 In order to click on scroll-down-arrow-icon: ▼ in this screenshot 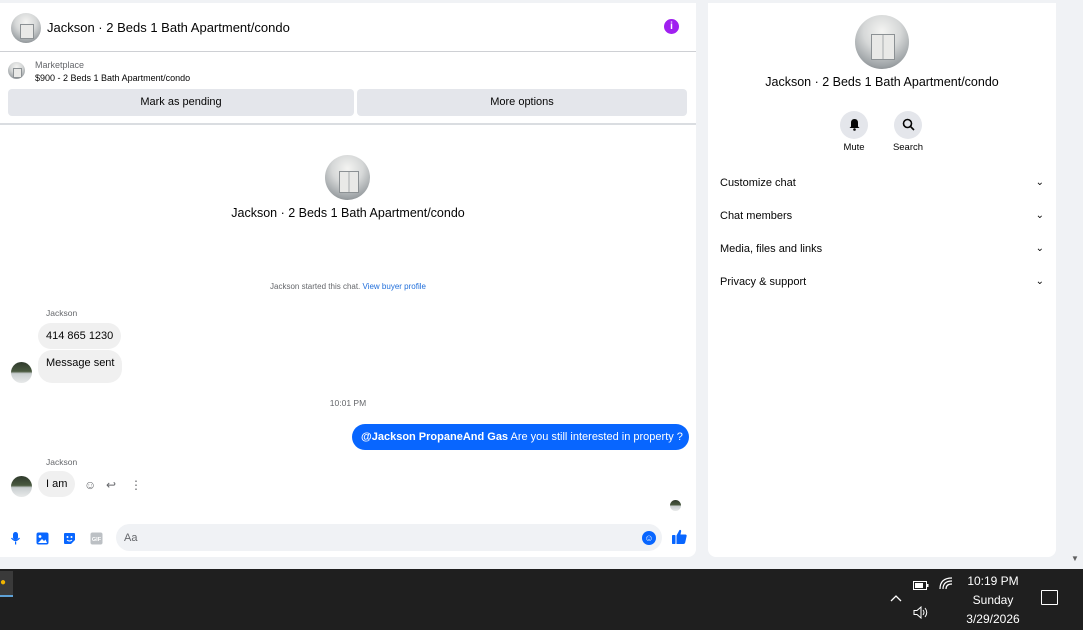, I will do `click(1075, 558)`.